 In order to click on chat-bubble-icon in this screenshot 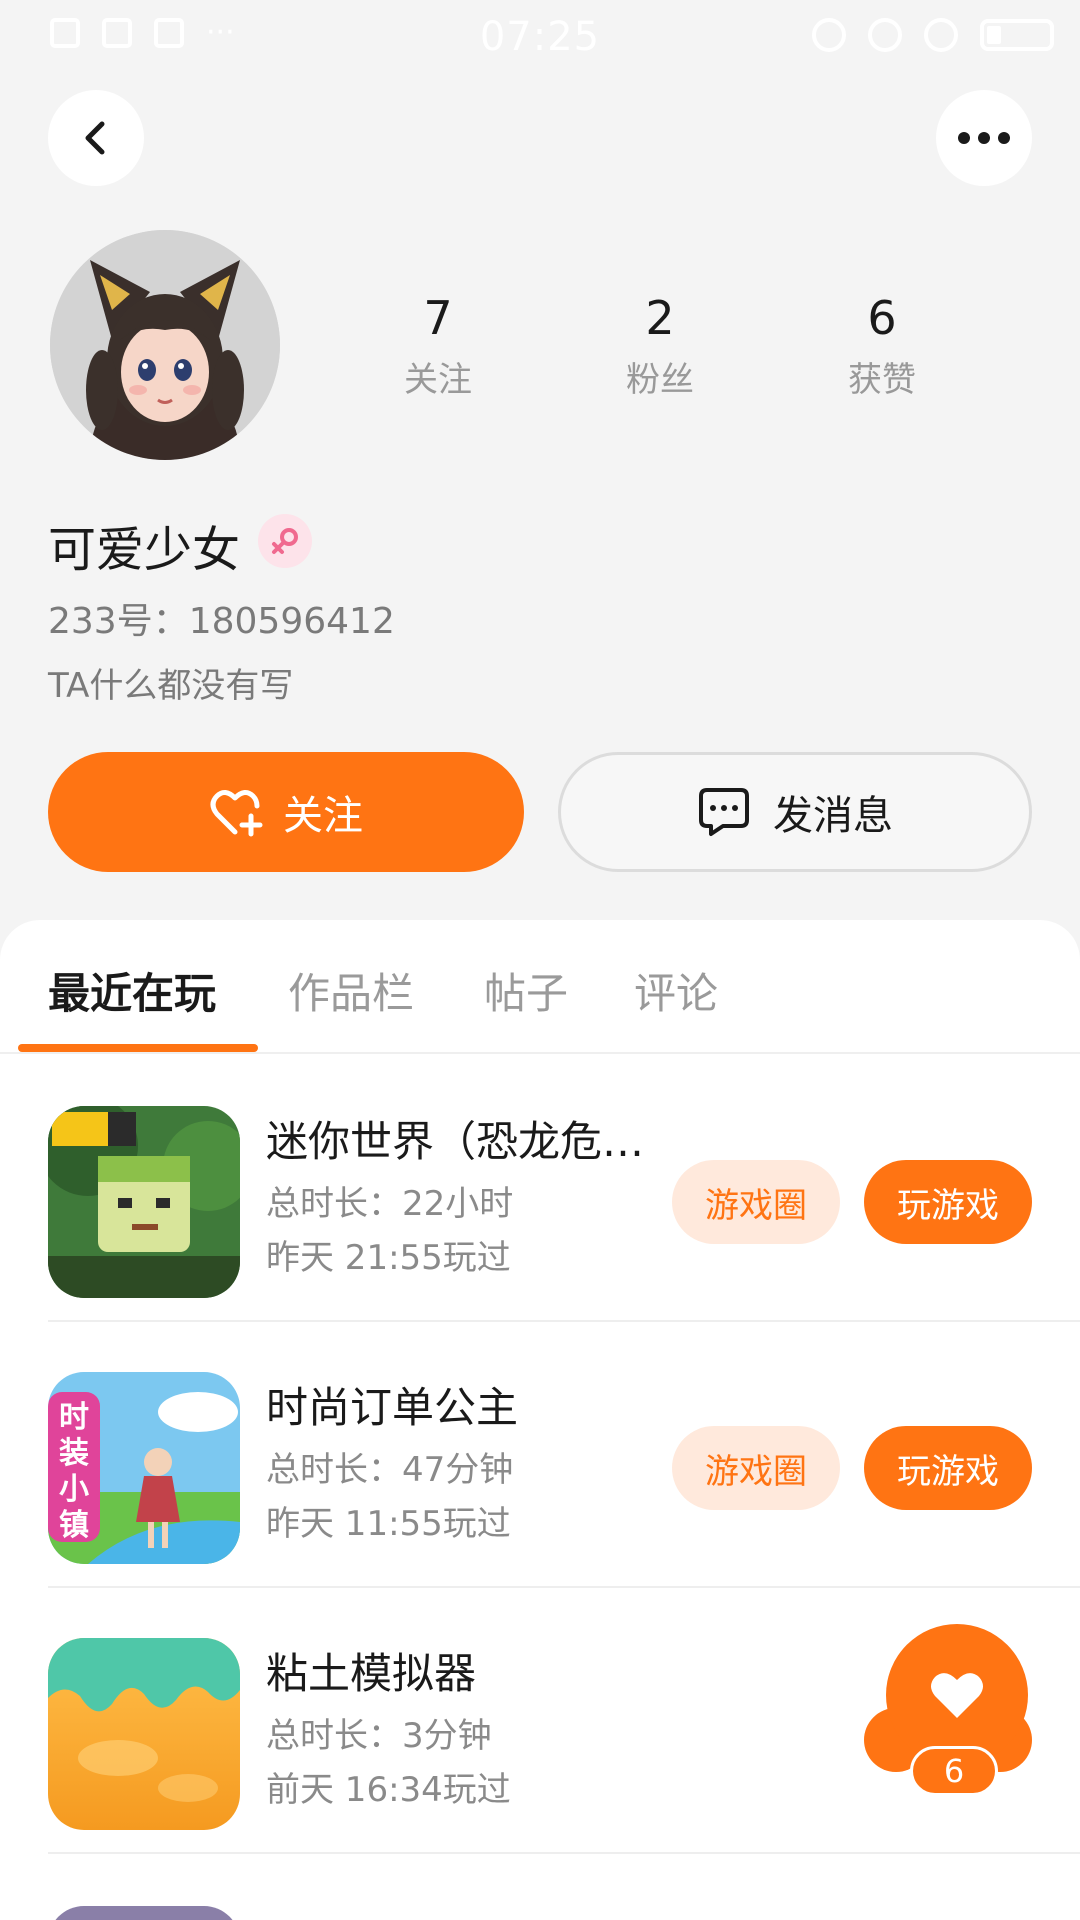, I will do `click(724, 812)`.